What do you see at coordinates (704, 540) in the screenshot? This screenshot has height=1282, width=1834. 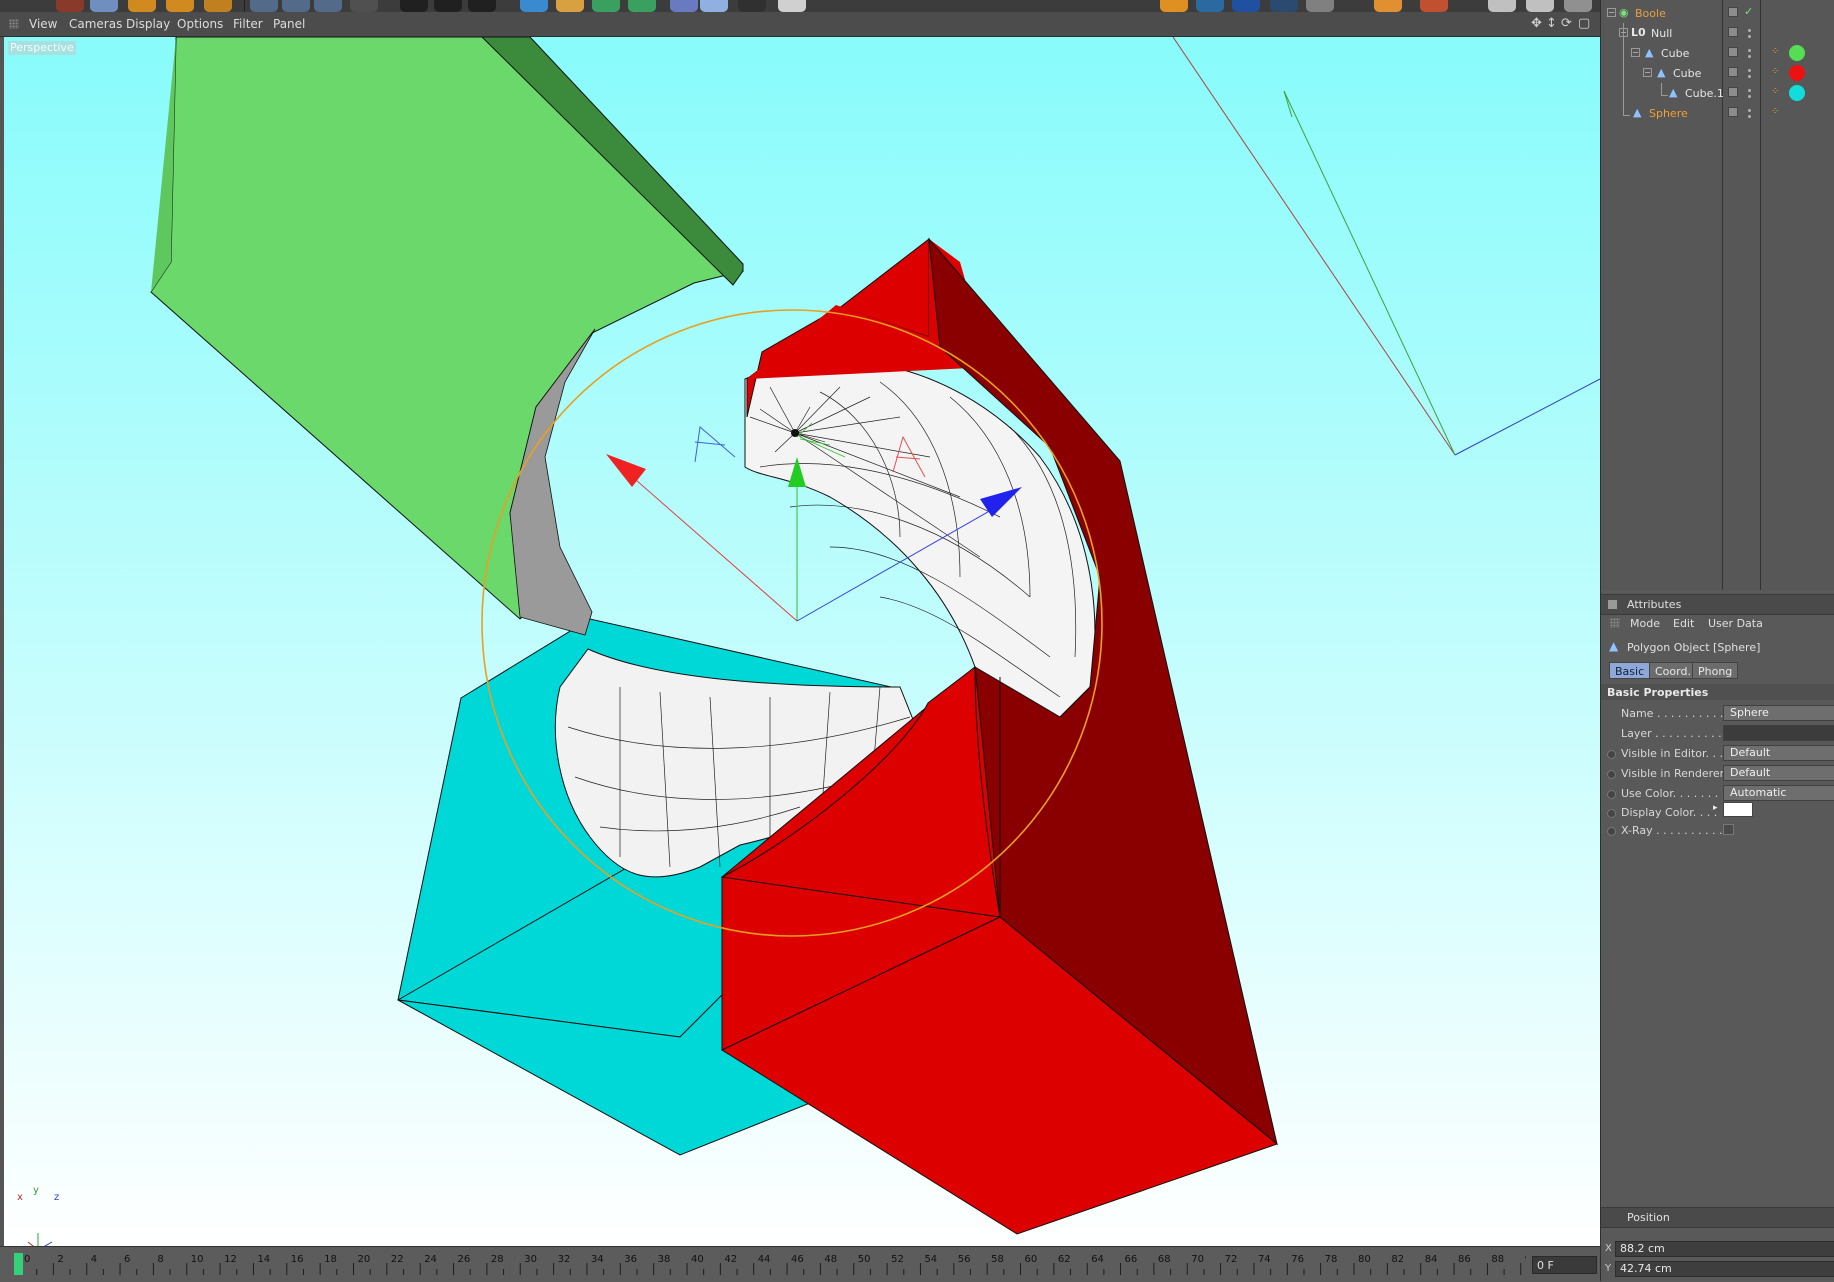 I see `gizmo-x-axis` at bounding box center [704, 540].